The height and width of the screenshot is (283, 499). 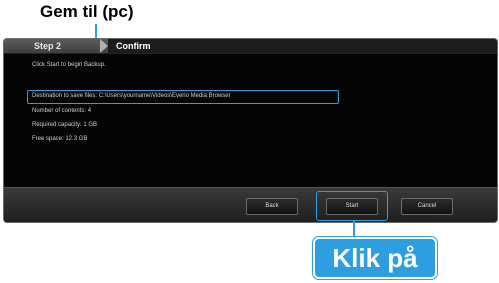 What do you see at coordinates (375, 258) in the screenshot?
I see `click-here-callout: Klik på` at bounding box center [375, 258].